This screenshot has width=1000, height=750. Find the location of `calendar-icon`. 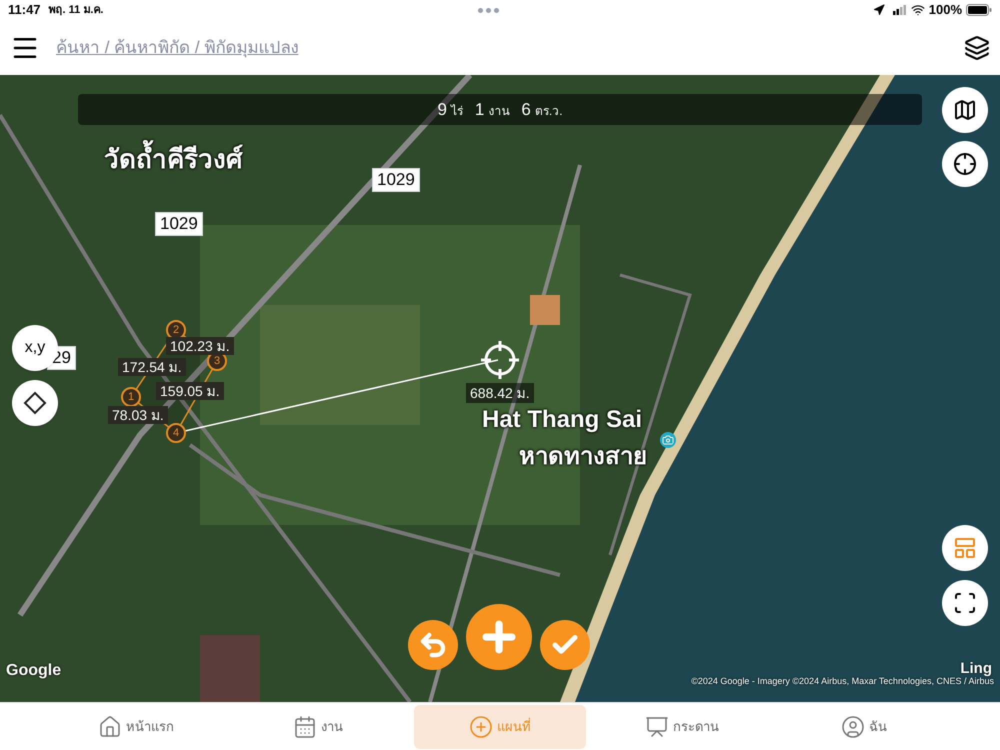

calendar-icon is located at coordinates (305, 726).